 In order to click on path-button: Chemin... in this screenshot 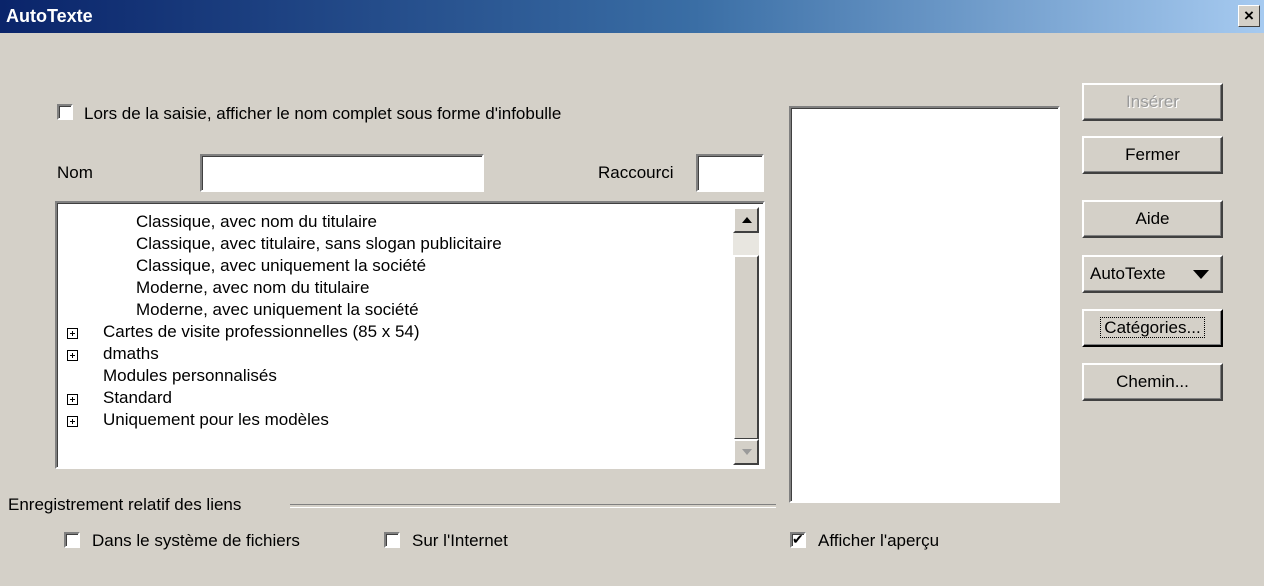, I will do `click(1152, 382)`.